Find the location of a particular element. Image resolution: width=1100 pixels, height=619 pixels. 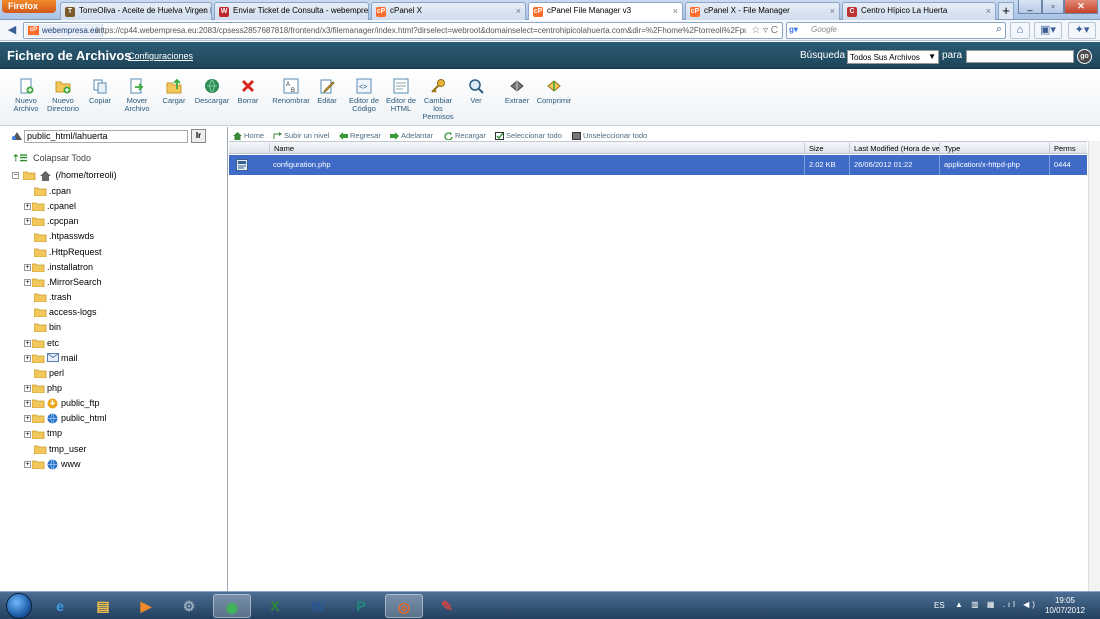

nav-back: Regresar is located at coordinates (360, 136).